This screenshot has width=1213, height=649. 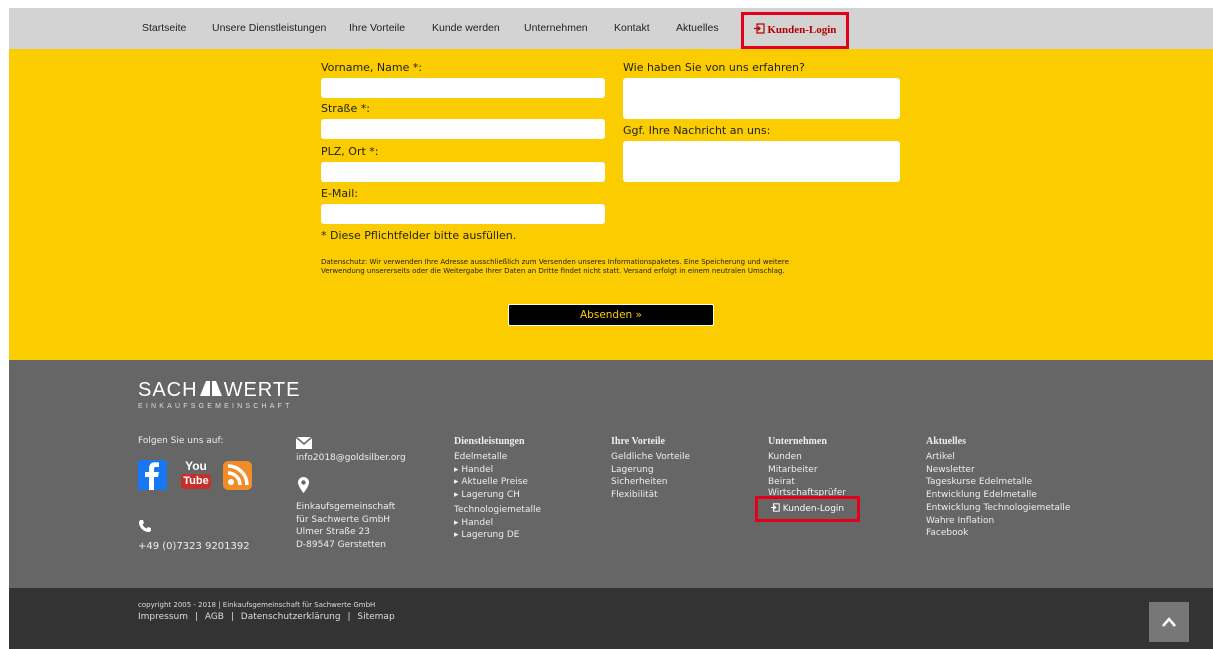 I want to click on rss-icon, so click(x=237, y=475).